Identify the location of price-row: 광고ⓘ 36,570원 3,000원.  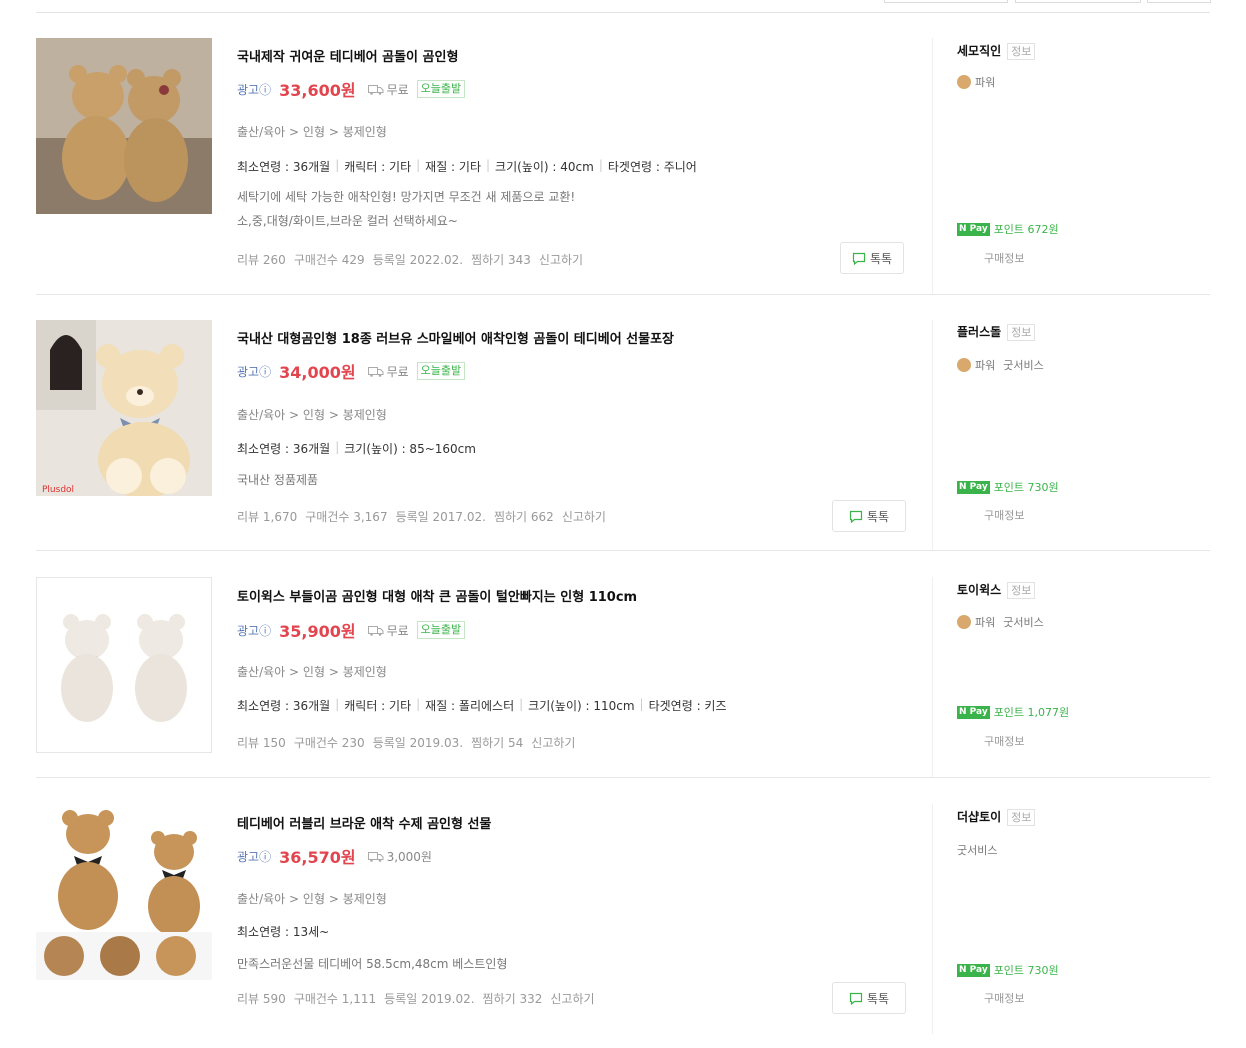
(338, 856).